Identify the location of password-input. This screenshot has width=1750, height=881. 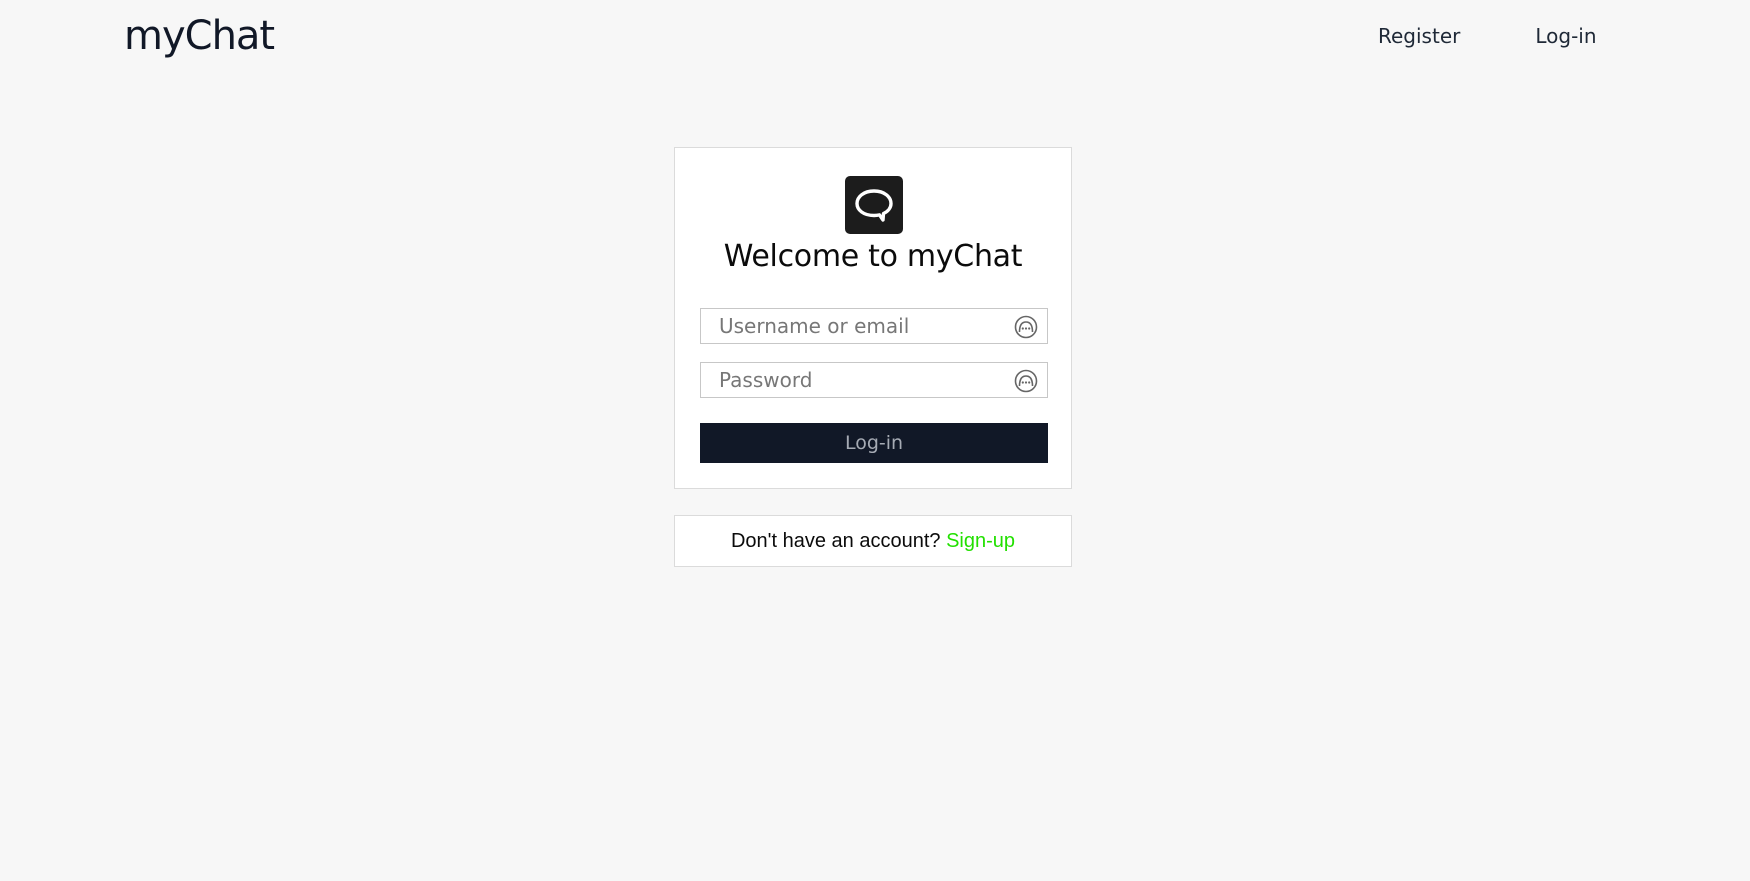
(855, 380).